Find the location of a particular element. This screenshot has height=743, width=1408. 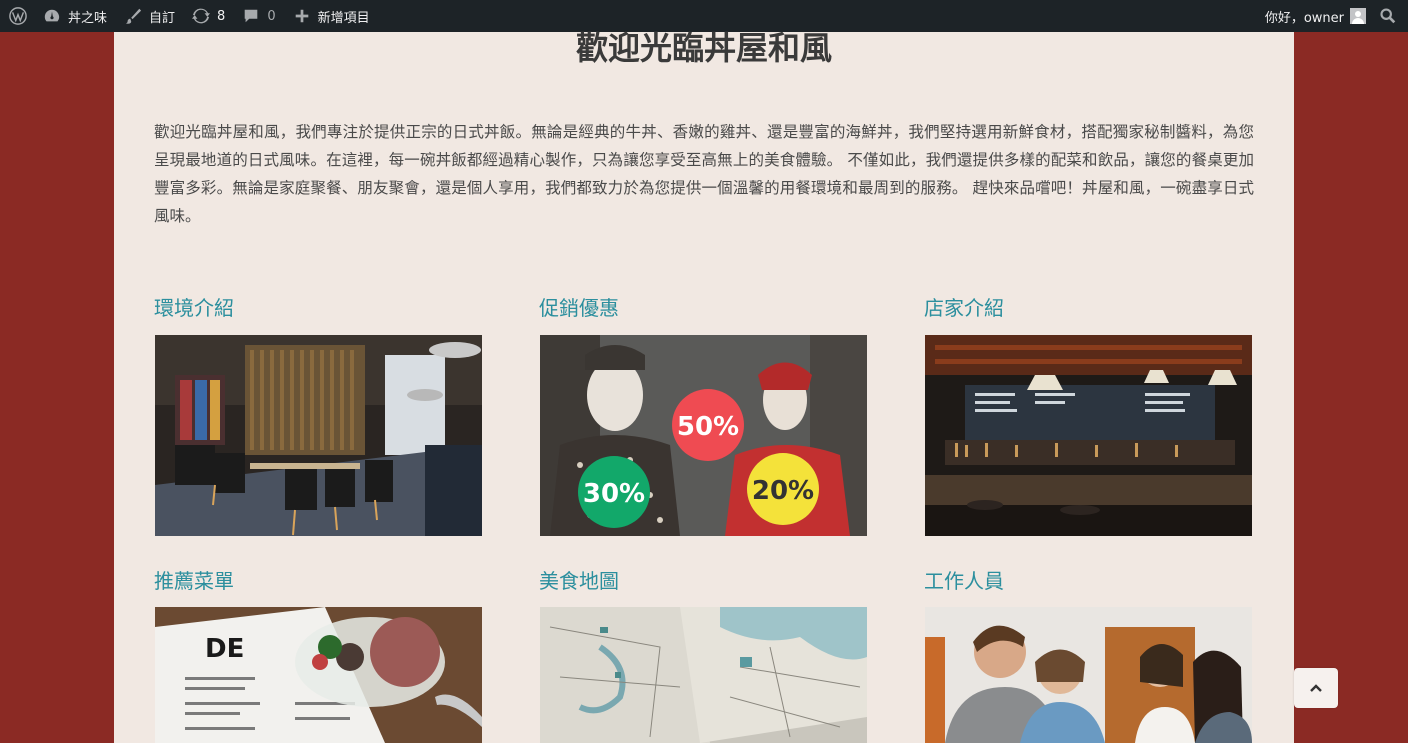

search-button is located at coordinates (1388, 16).